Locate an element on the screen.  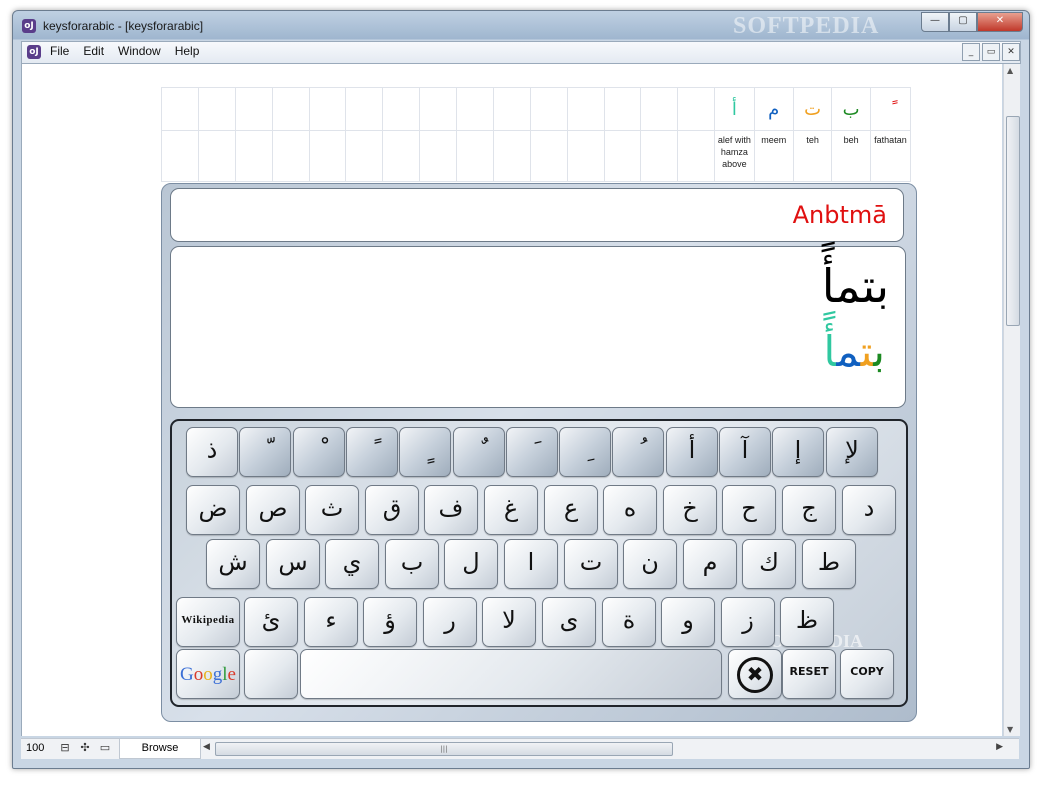
key-row4-2: ؤ is located at coordinates (390, 622).